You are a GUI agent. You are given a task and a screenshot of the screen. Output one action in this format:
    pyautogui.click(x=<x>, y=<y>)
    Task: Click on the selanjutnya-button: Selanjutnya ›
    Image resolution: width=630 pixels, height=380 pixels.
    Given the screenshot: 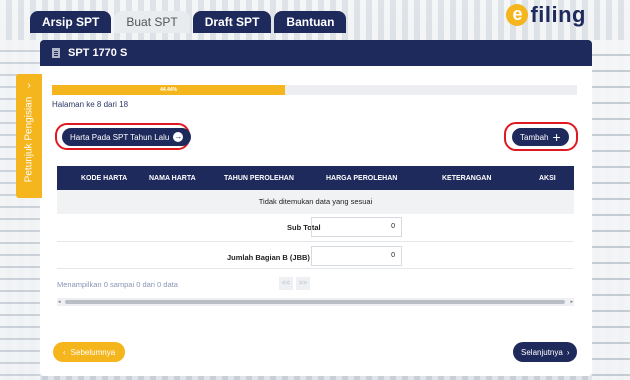 What is the action you would take?
    pyautogui.click(x=545, y=352)
    